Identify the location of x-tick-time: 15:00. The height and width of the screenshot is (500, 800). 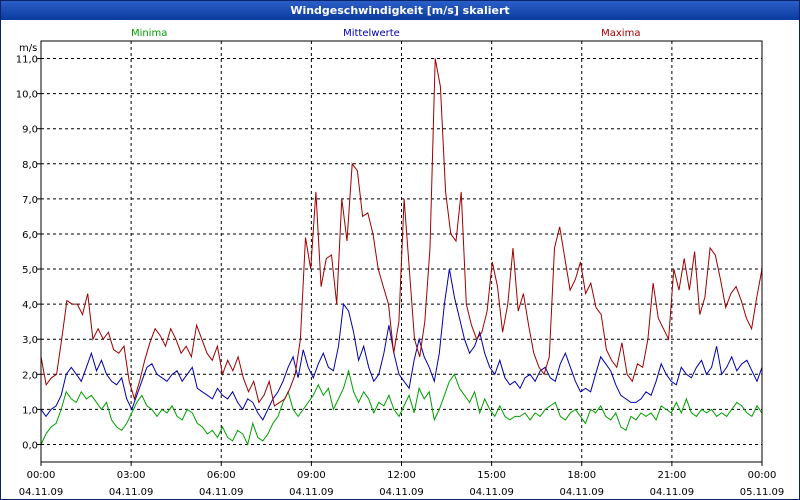
(491, 475).